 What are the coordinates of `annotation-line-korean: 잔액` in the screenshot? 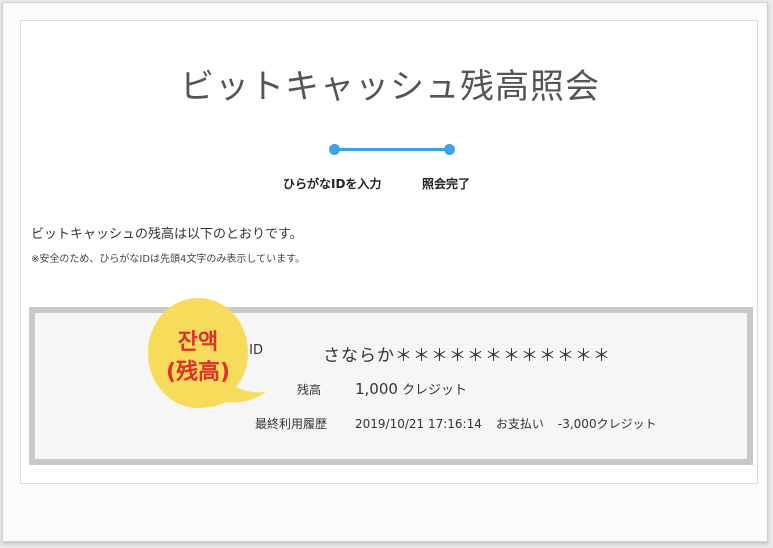 It's located at (198, 342).